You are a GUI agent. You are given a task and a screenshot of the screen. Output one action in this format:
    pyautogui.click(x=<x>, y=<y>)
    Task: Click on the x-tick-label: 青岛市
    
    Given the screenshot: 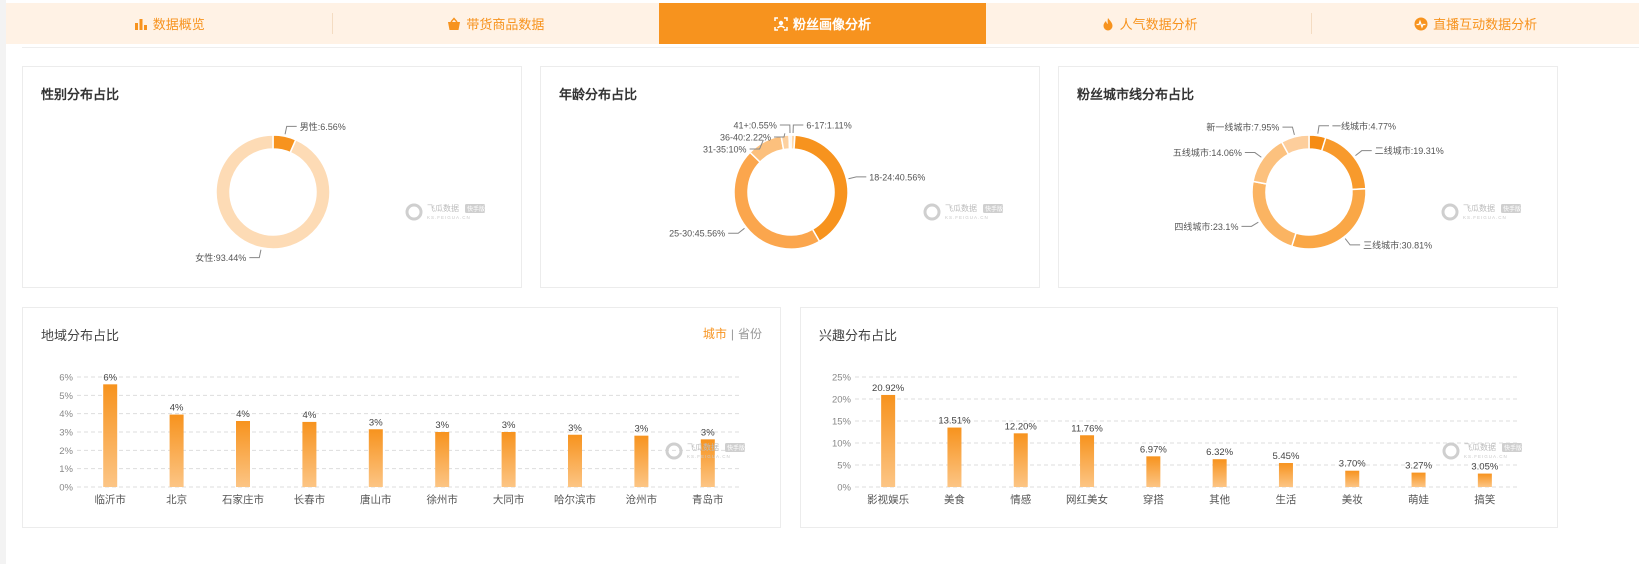 What is the action you would take?
    pyautogui.click(x=708, y=499)
    